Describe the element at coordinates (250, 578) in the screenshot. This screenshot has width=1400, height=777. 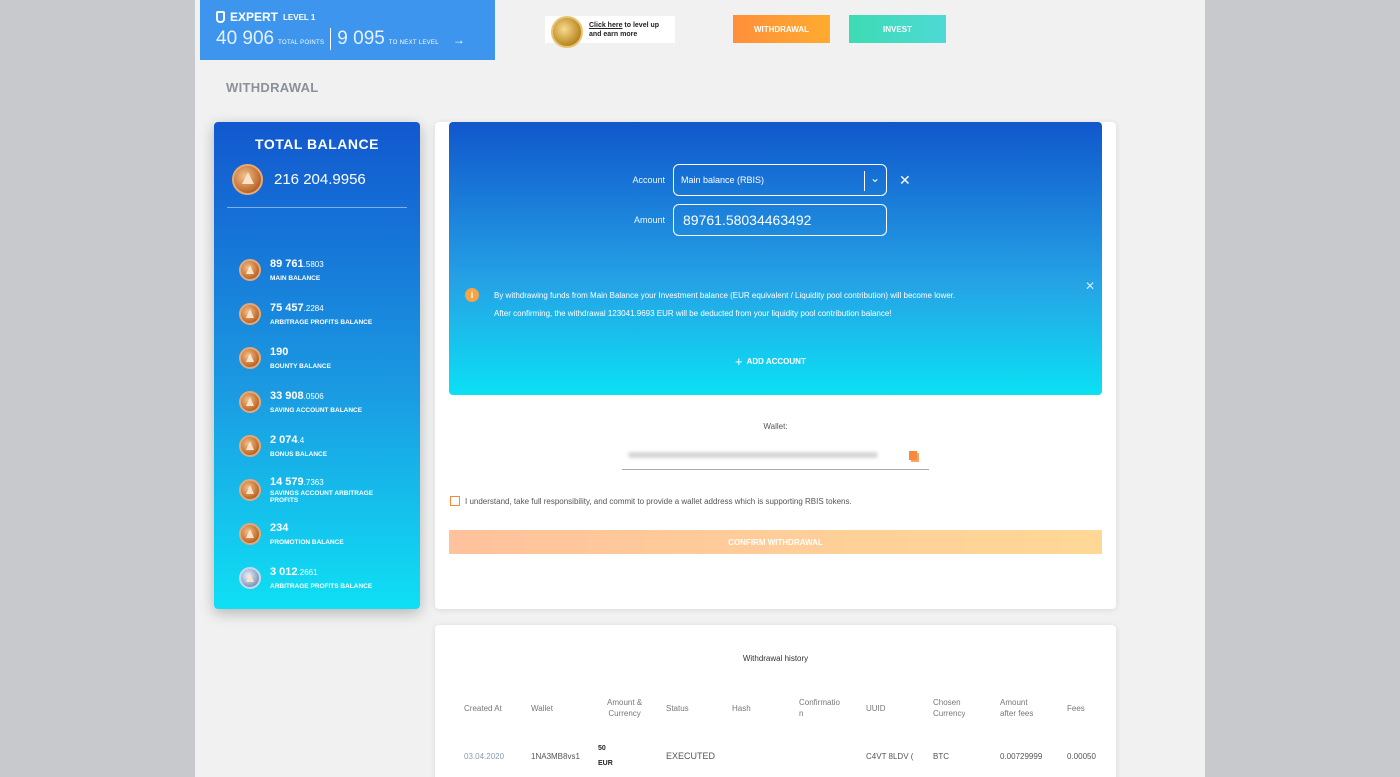
I see `euro-coin-icon` at that location.